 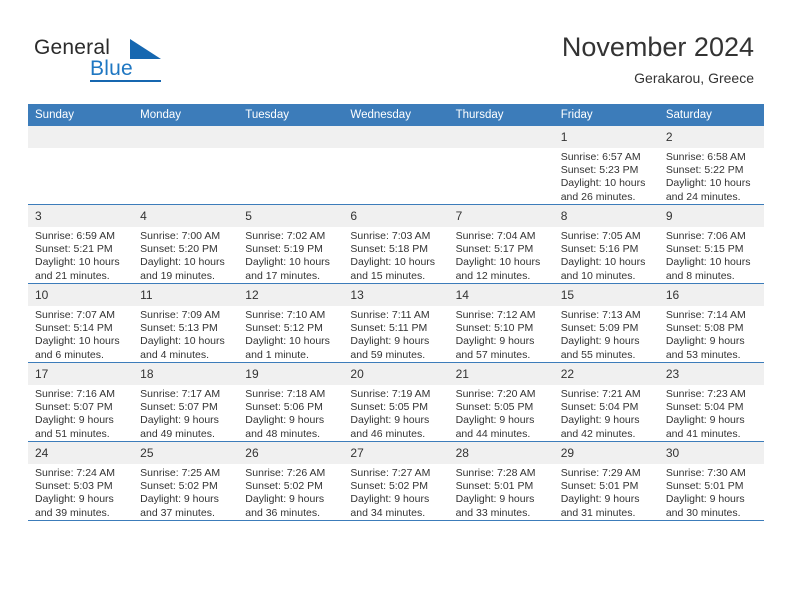 I want to click on sunrise-time: Sunrise: 7:05 AM, so click(x=600, y=236).